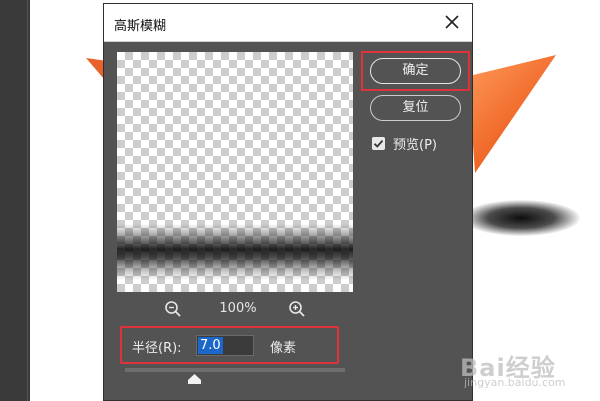 The width and height of the screenshot is (600, 401). Describe the element at coordinates (415, 108) in the screenshot. I see `reset-button: 复位` at that location.